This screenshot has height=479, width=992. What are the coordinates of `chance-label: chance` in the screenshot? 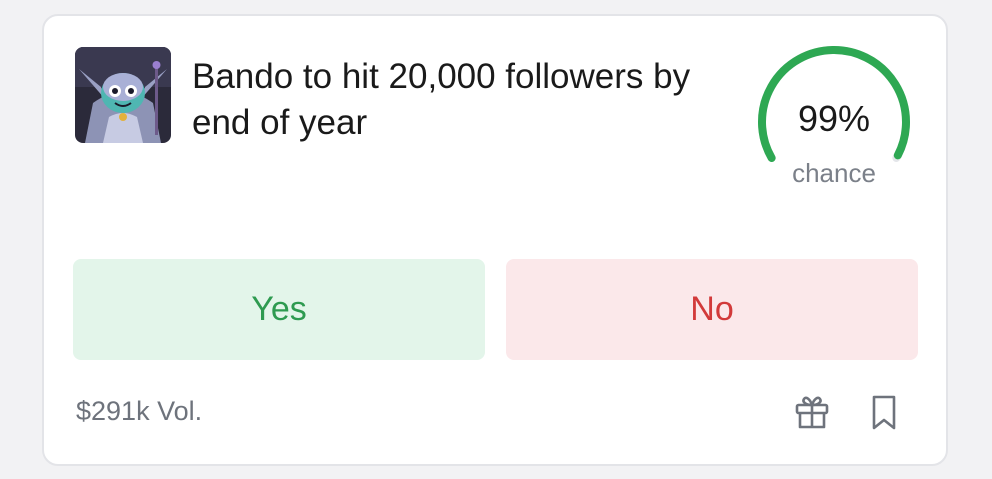 It's located at (834, 173).